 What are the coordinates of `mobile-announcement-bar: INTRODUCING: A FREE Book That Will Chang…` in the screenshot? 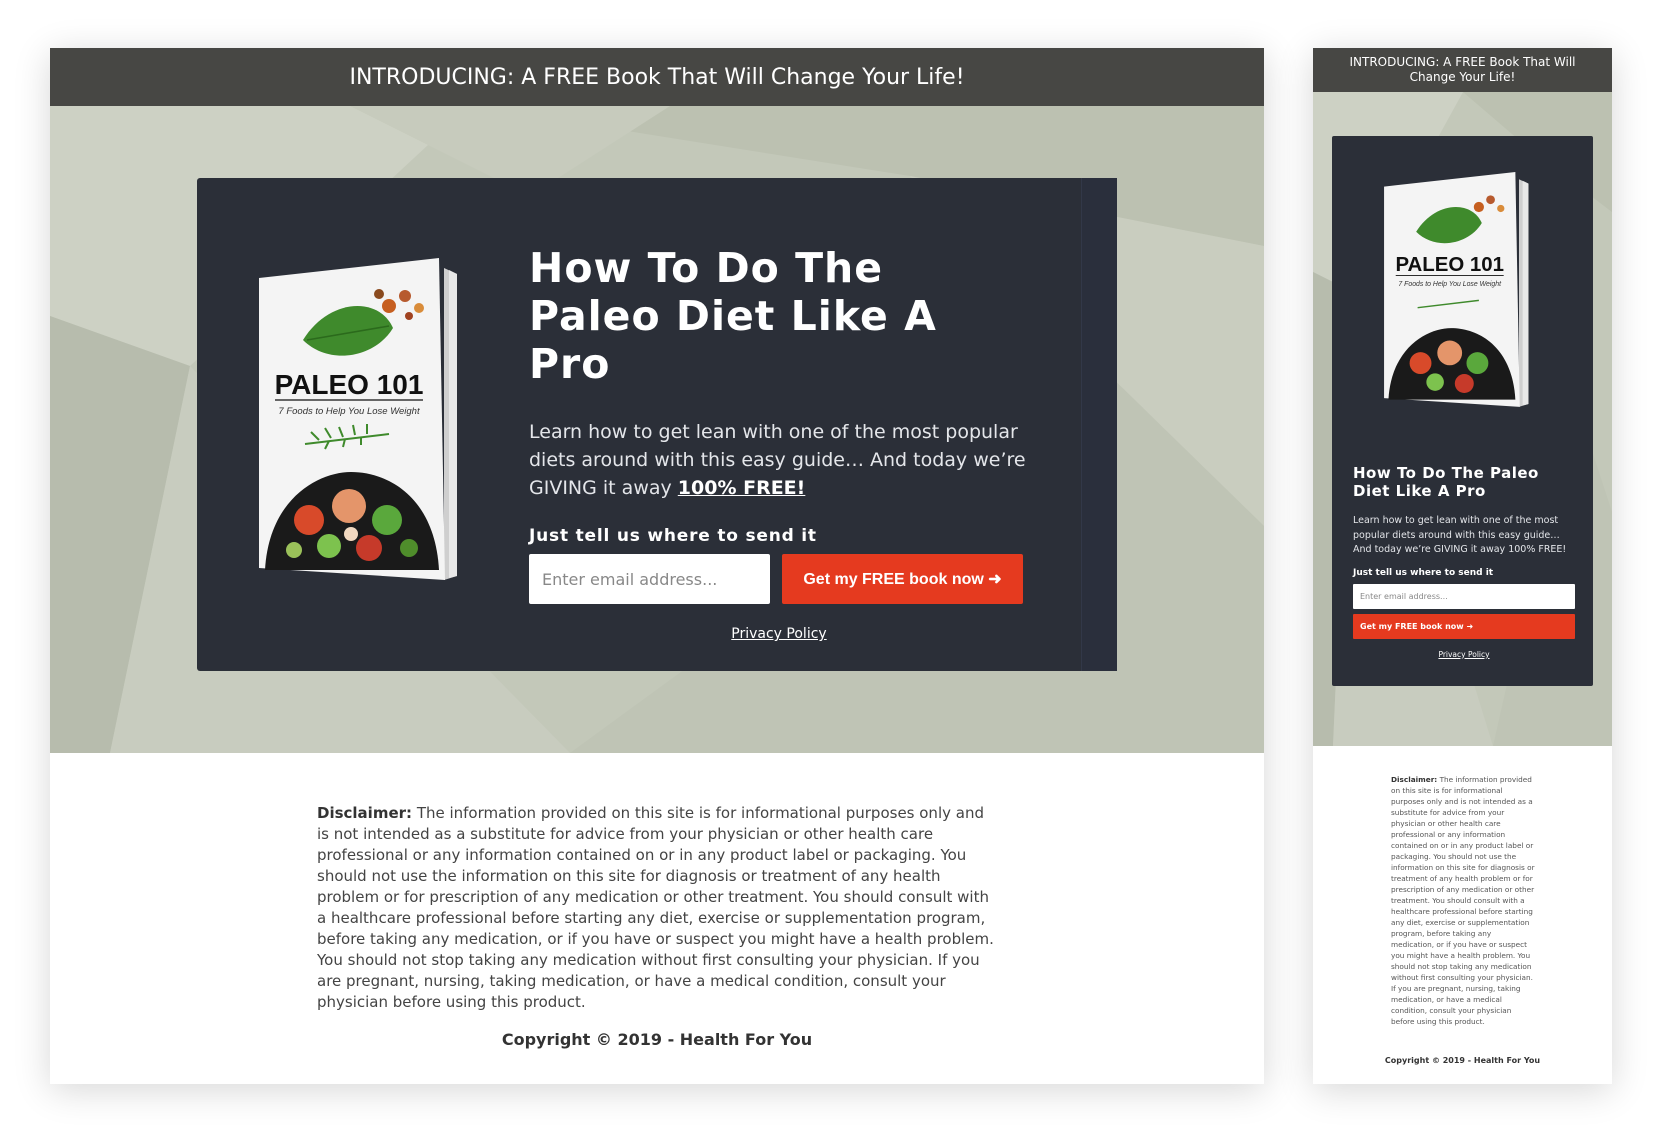 It's located at (1462, 70).